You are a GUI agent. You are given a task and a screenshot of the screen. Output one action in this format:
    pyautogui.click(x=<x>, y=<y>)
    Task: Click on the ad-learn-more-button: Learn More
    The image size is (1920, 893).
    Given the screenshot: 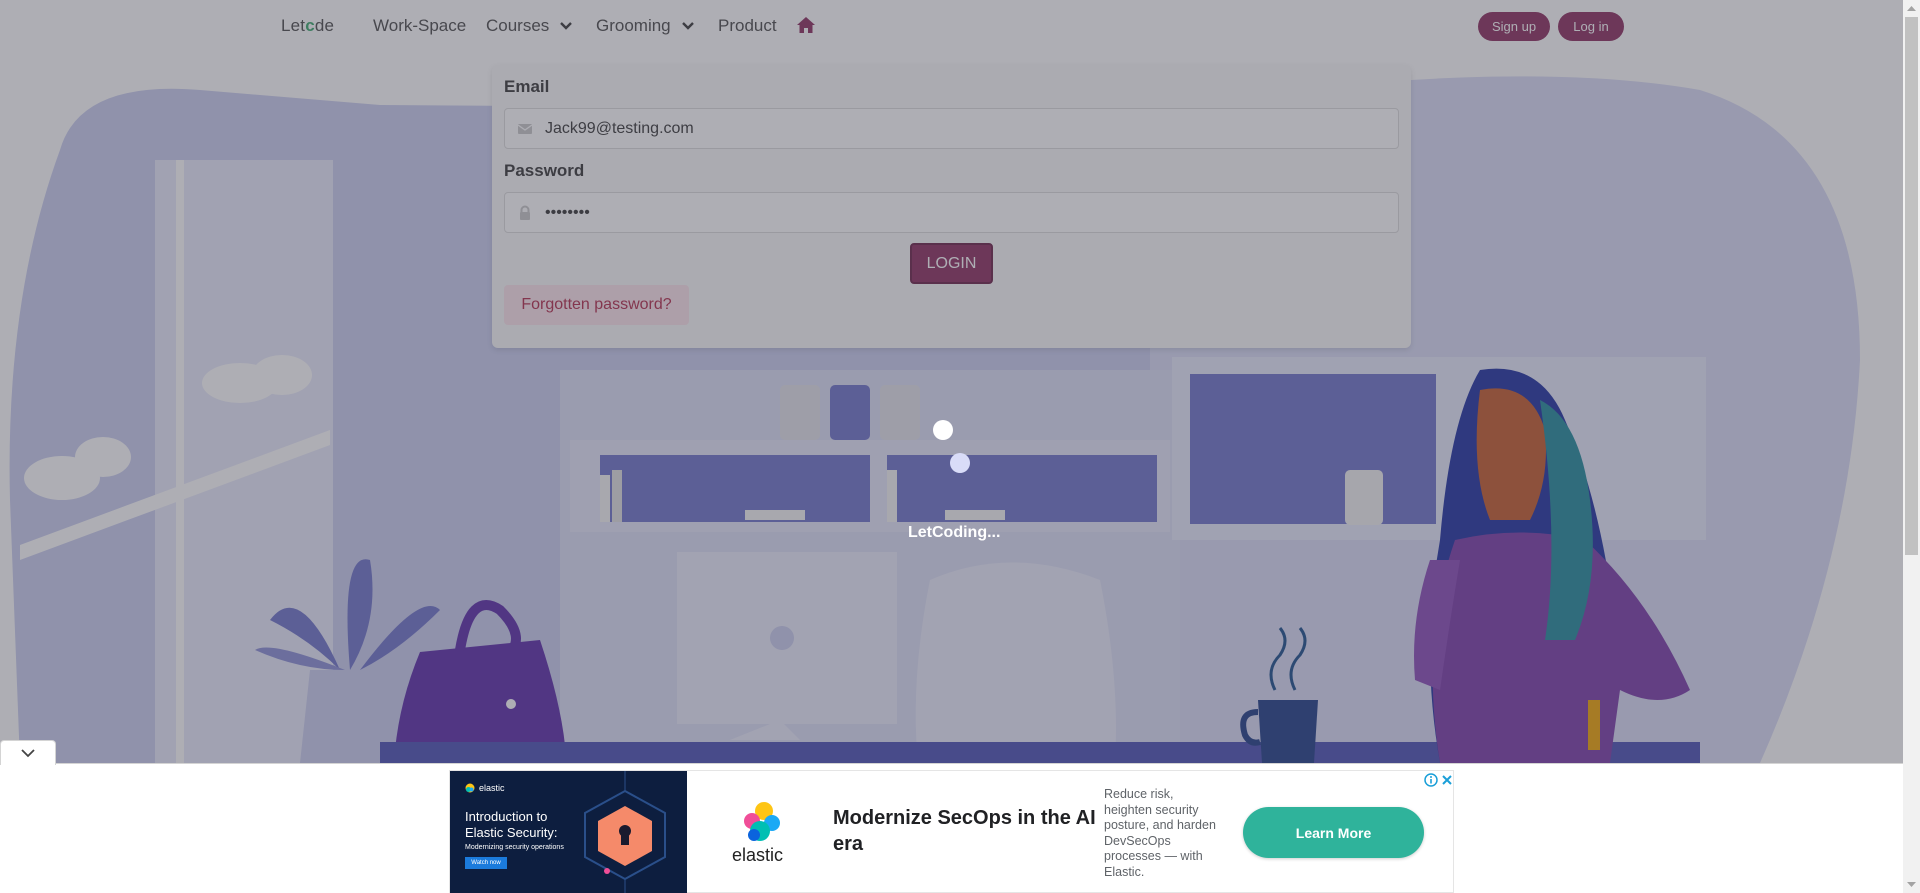 What is the action you would take?
    pyautogui.click(x=1333, y=832)
    